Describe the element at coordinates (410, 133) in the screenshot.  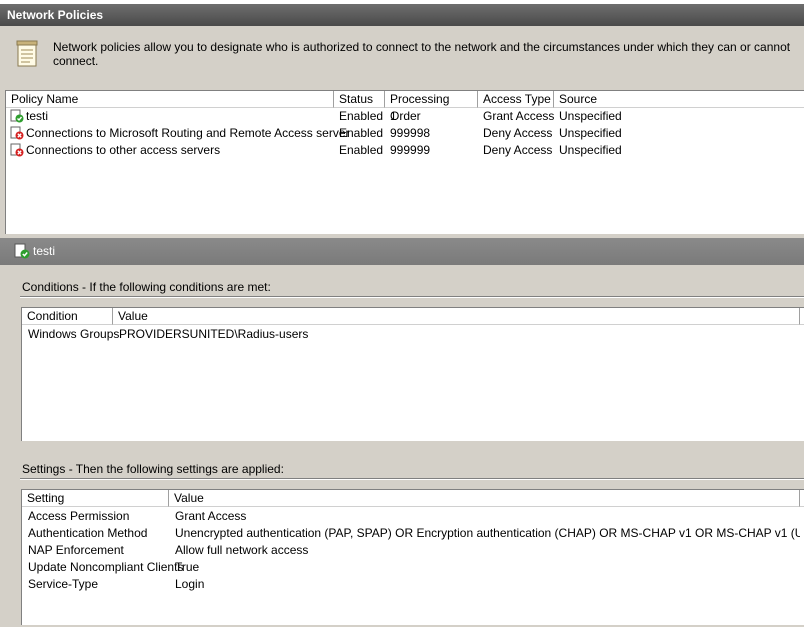
I see `policy-order: 999998` at that location.